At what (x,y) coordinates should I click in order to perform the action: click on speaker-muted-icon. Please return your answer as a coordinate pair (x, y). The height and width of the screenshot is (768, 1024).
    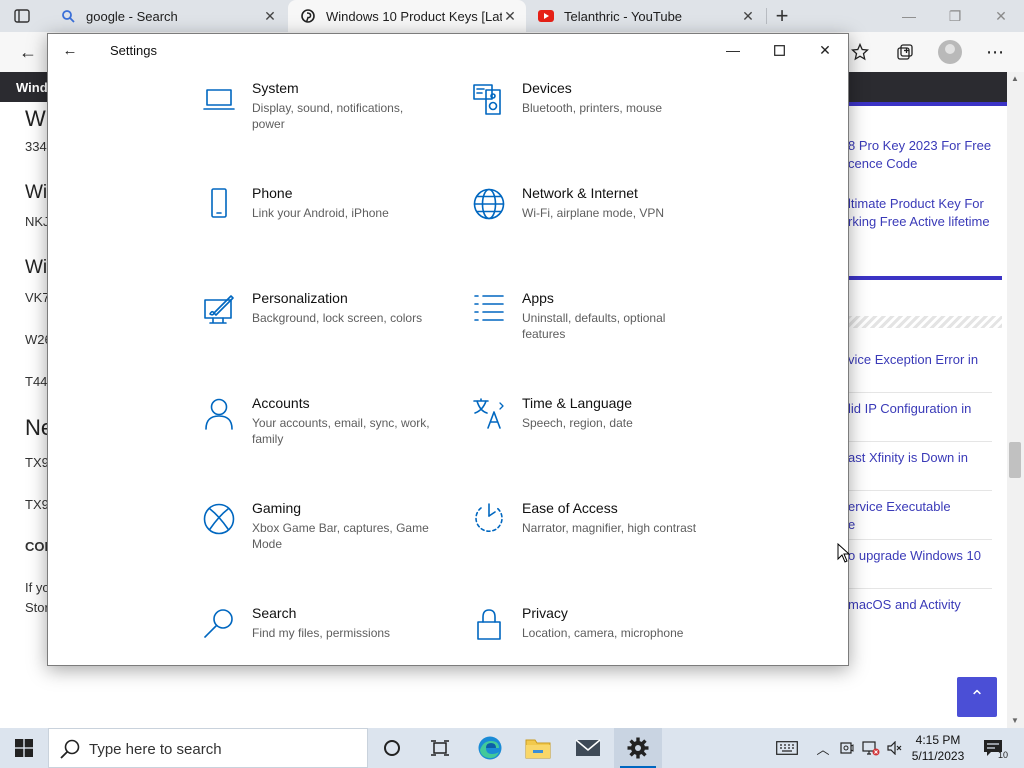
    Looking at the image, I should click on (894, 748).